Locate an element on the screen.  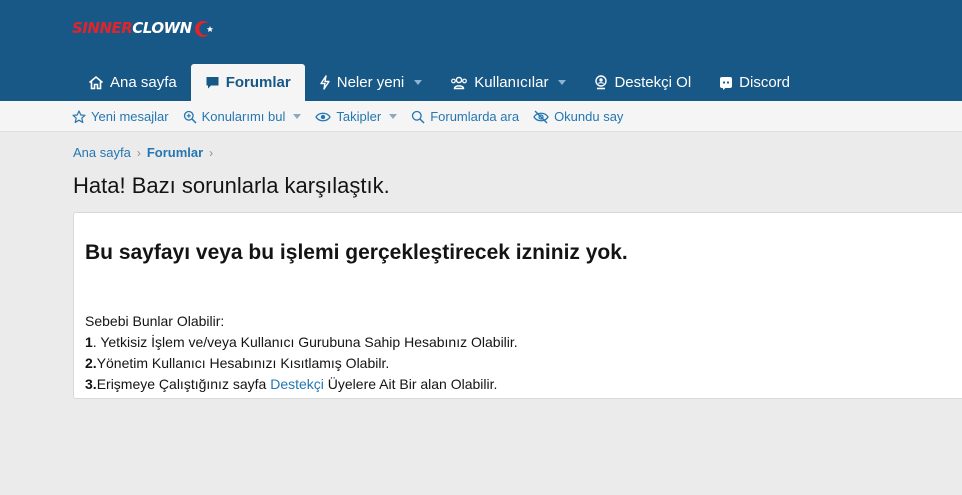
subnav-mark-read: Okundu say is located at coordinates (578, 116).